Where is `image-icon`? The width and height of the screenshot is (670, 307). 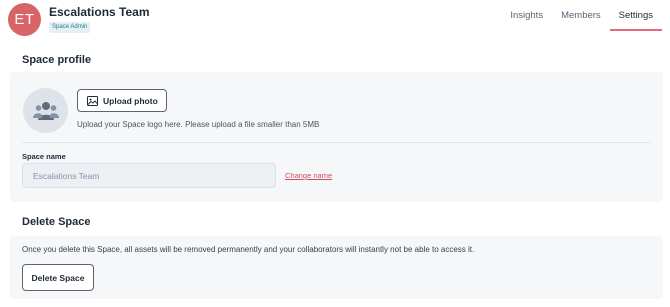
image-icon is located at coordinates (92, 100).